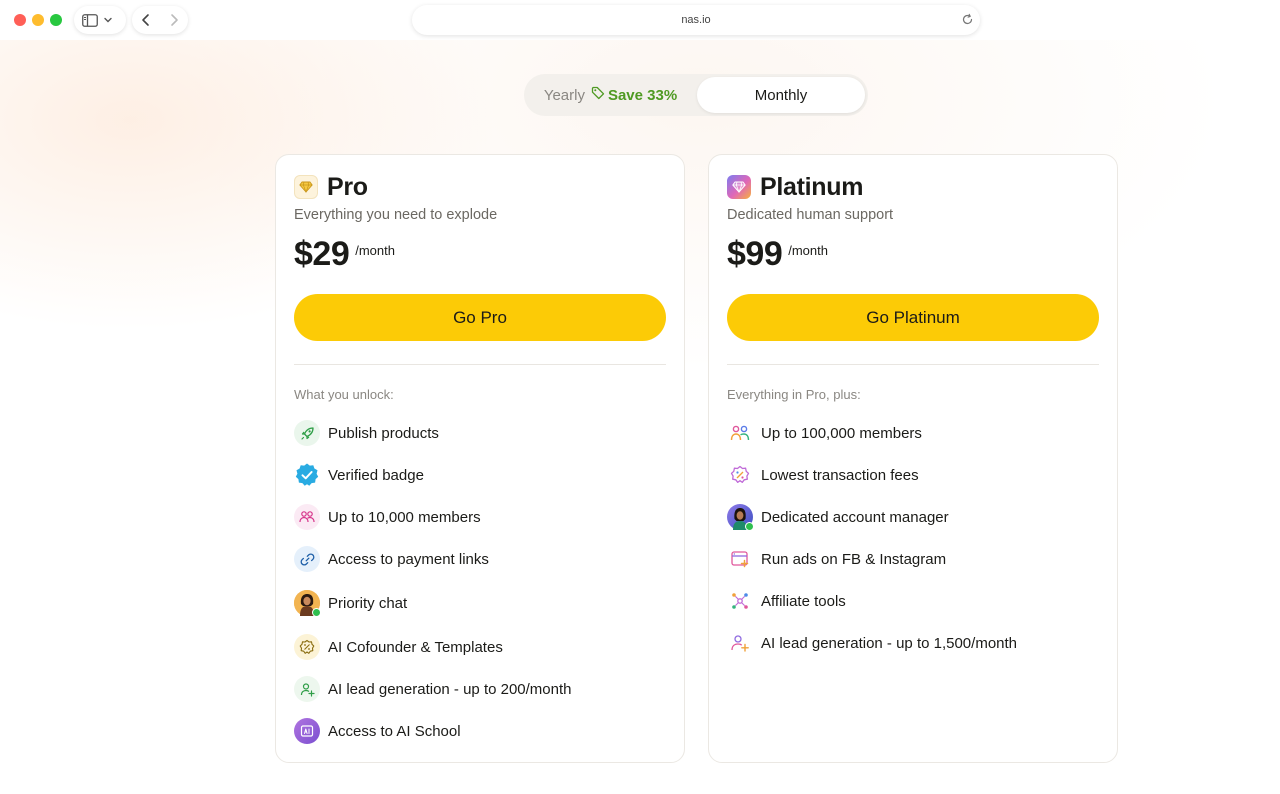 Image resolution: width=1280 pixels, height=794 pixels. I want to click on rocket-icon, so click(307, 433).